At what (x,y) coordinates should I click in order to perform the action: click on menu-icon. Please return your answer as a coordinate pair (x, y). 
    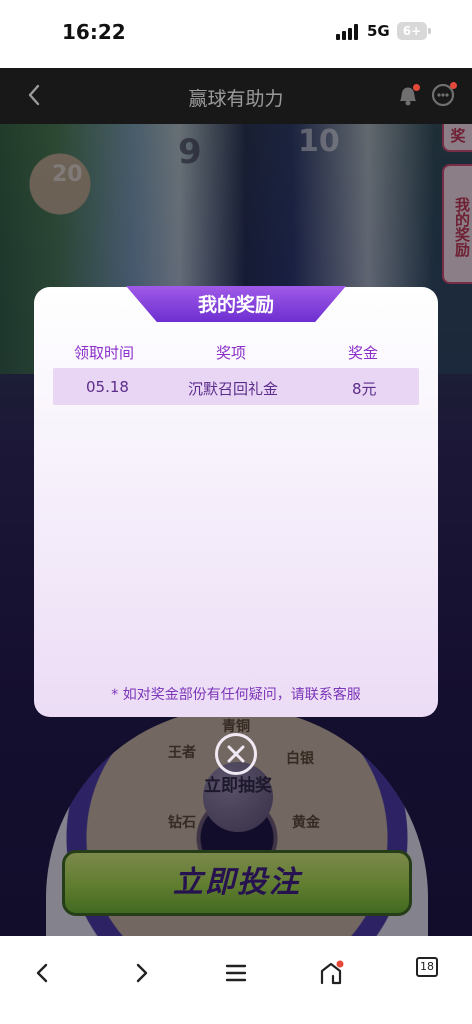
    Looking at the image, I should click on (236, 973).